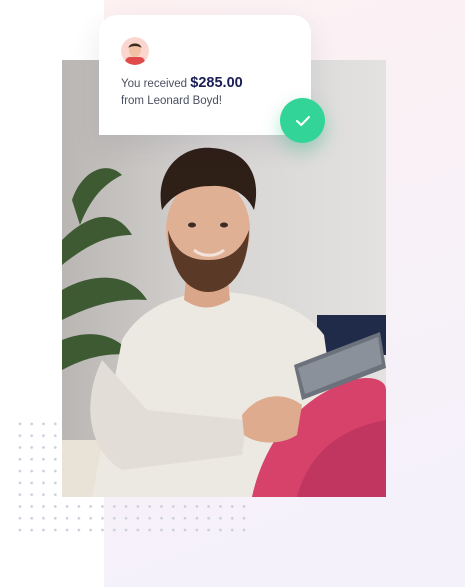 The width and height of the screenshot is (465, 587). I want to click on notification-prefix: You received, so click(154, 84).